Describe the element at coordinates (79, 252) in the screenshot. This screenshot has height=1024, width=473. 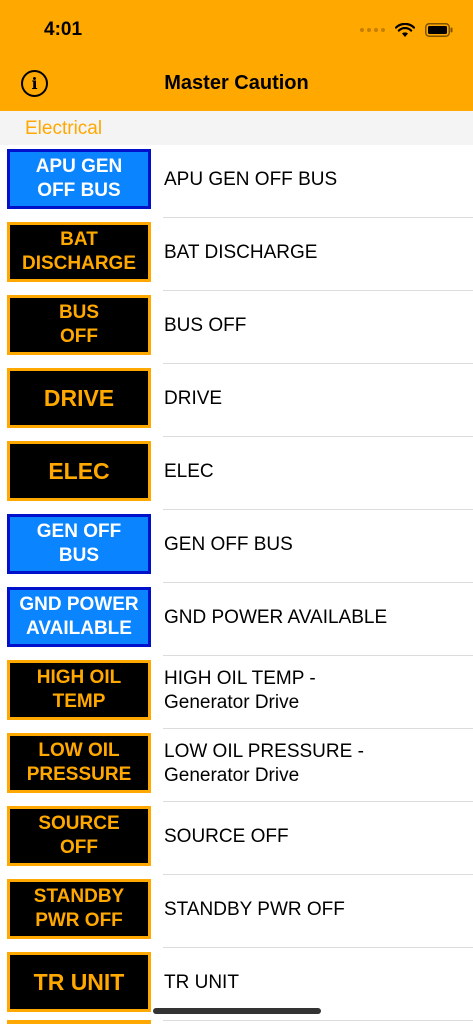
I see `caution-badge: BAT DISCHARGE` at that location.